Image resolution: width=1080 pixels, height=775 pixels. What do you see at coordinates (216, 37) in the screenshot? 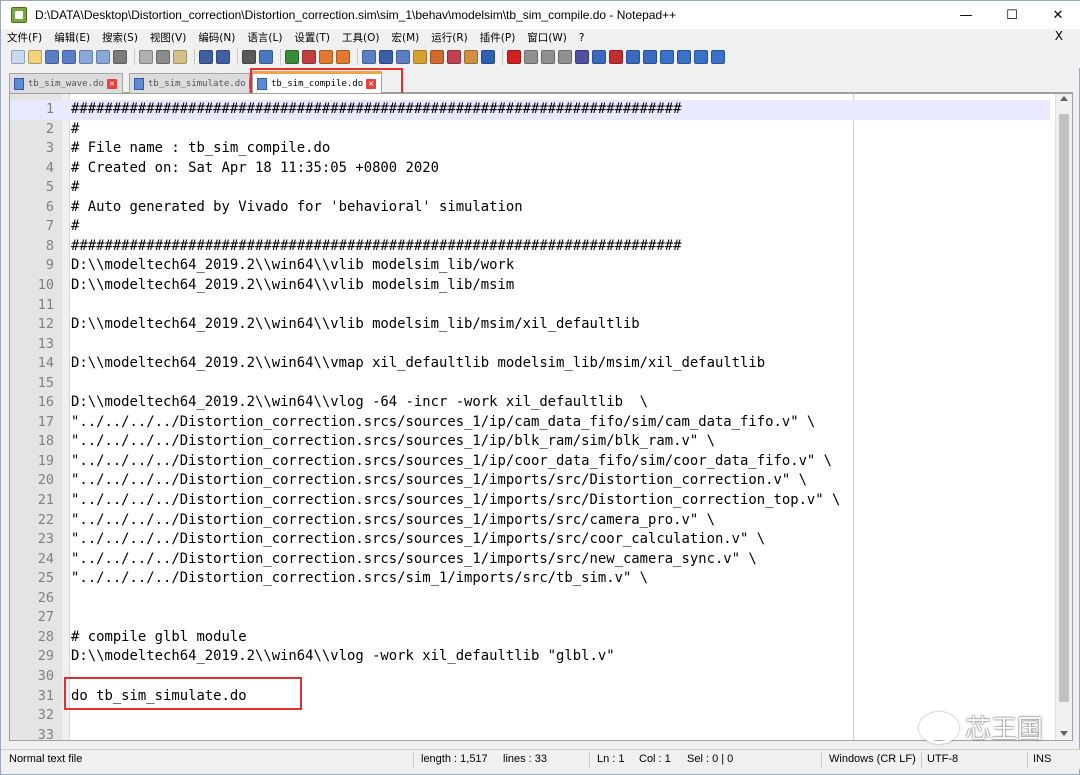
I see `menu-item: 编码(N)` at bounding box center [216, 37].